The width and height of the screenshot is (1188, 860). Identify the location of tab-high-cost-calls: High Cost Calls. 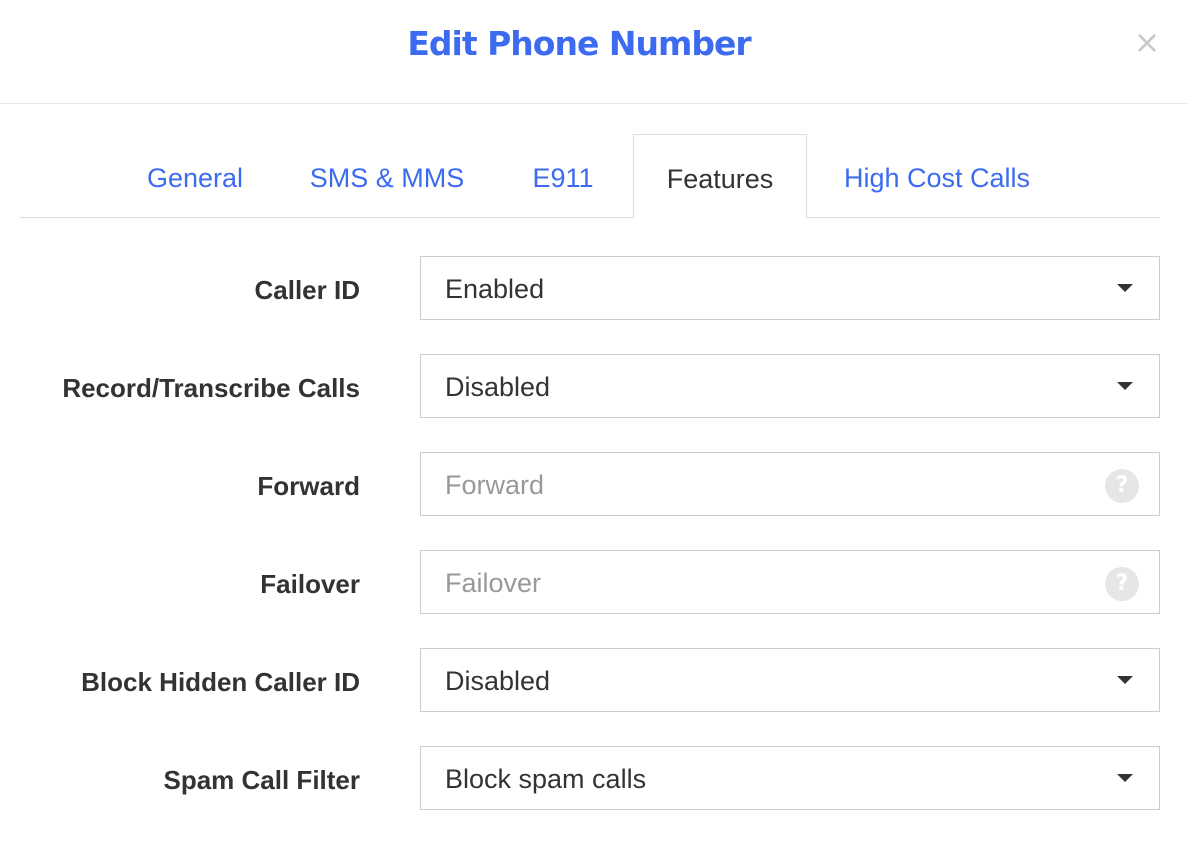
(937, 176).